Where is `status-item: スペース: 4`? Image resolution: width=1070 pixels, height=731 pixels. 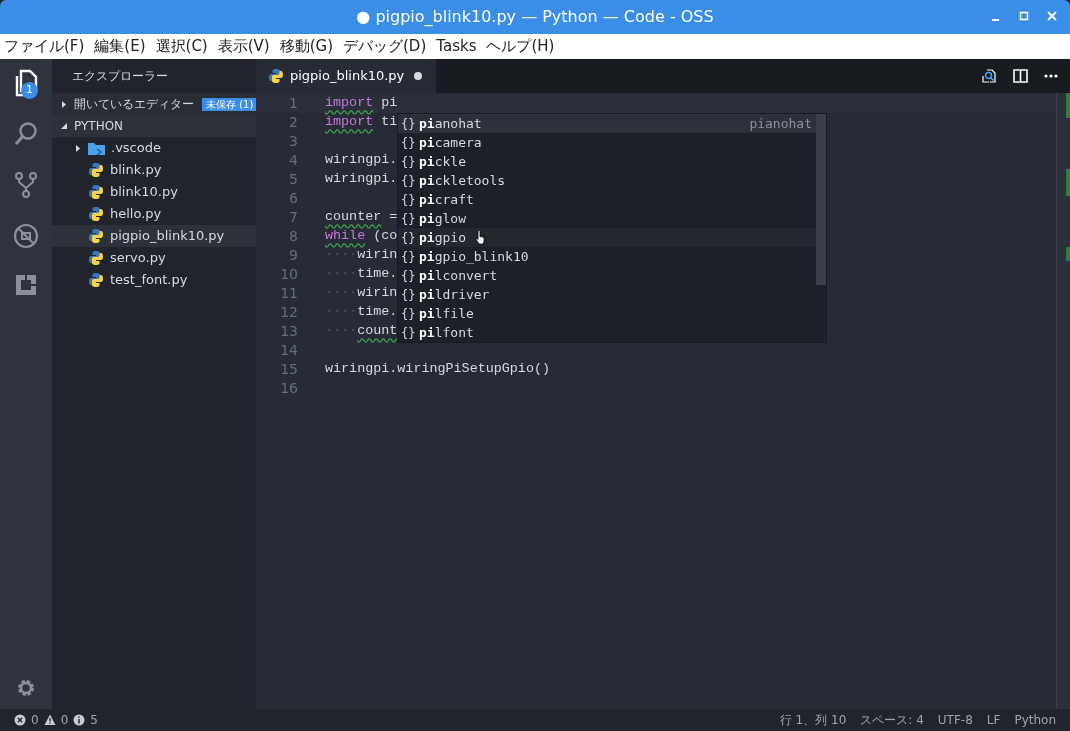
status-item: スペース: 4 is located at coordinates (892, 720).